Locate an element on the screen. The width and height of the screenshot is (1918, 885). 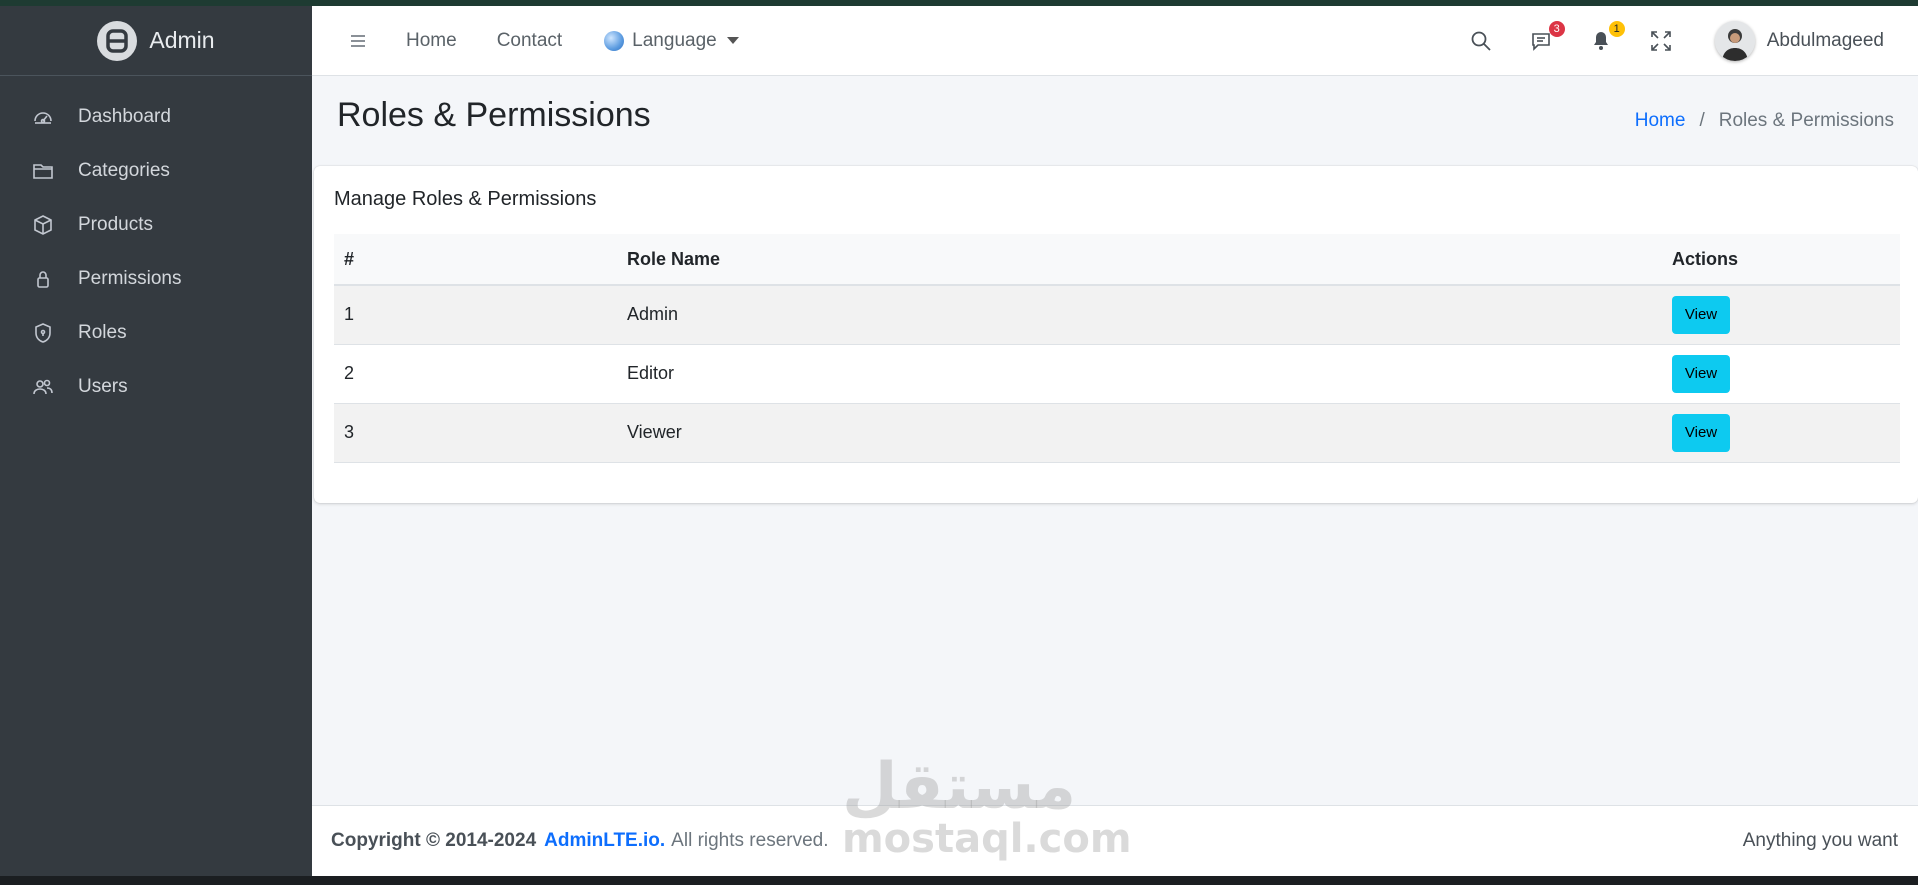
sidebar-item-users: Users is located at coordinates (156, 387).